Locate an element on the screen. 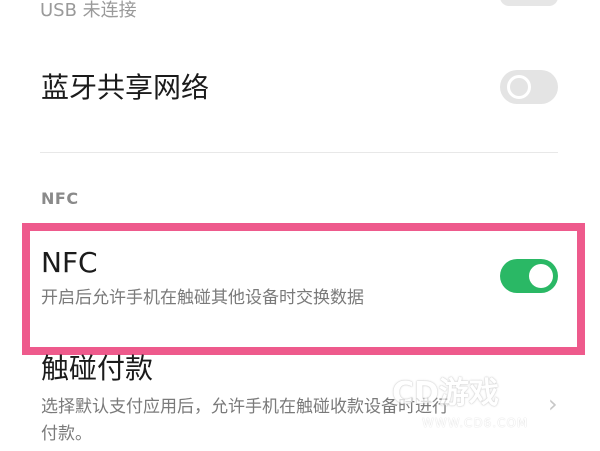 This screenshot has height=451, width=600. bluetooth-tethering-toggle is located at coordinates (529, 87).